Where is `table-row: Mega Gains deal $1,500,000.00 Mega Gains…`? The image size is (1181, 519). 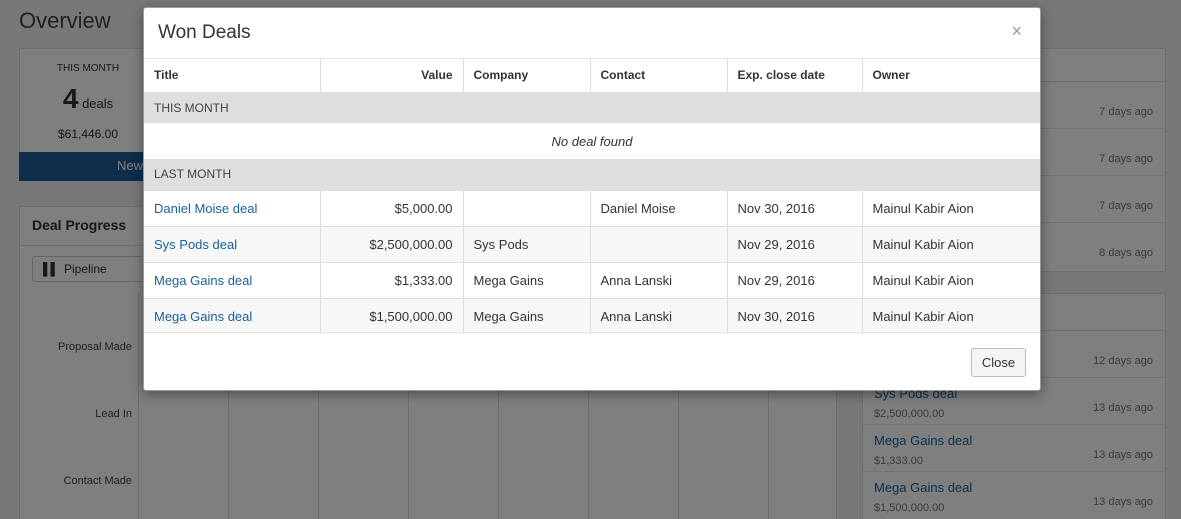
table-row: Mega Gains deal $1,500,000.00 Mega Gains… is located at coordinates (592, 315).